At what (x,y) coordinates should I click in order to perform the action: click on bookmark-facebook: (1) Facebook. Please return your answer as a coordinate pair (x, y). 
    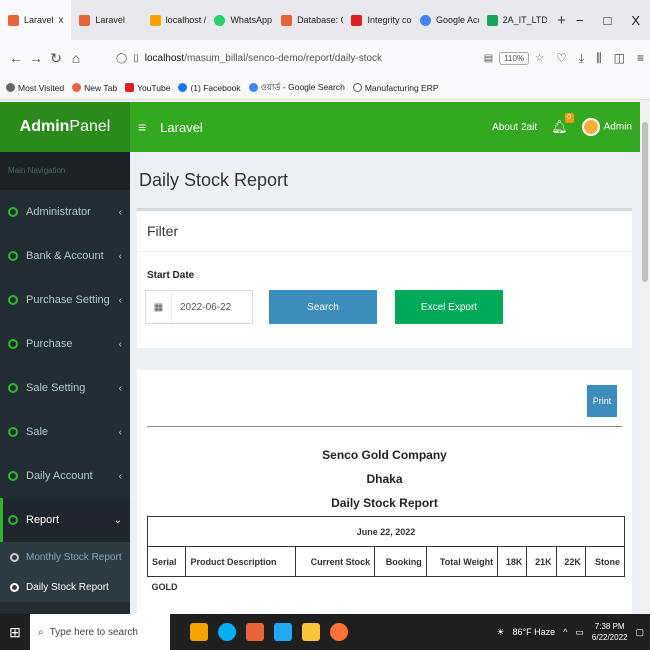
    Looking at the image, I should click on (209, 88).